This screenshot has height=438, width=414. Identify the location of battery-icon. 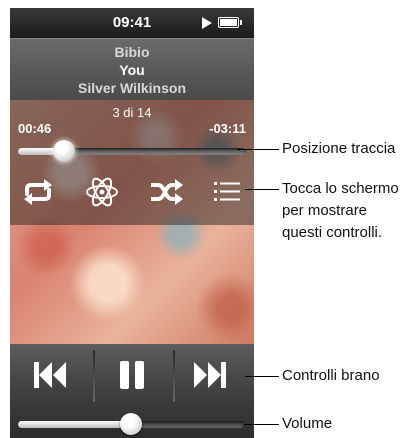
(230, 22).